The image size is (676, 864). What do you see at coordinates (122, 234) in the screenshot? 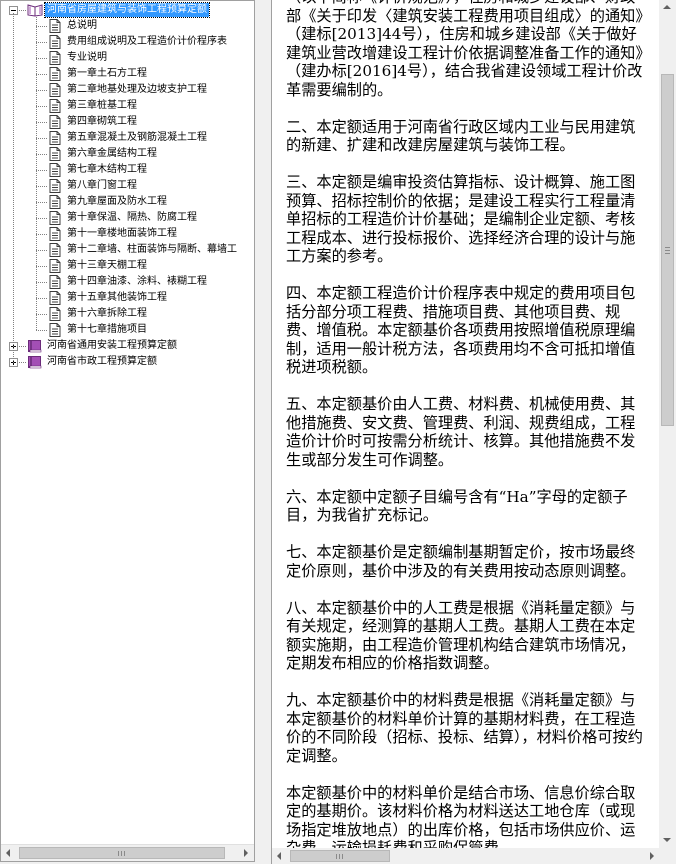
I see `tree-chapter-label: 第十一章楼地面装饰工程` at bounding box center [122, 234].